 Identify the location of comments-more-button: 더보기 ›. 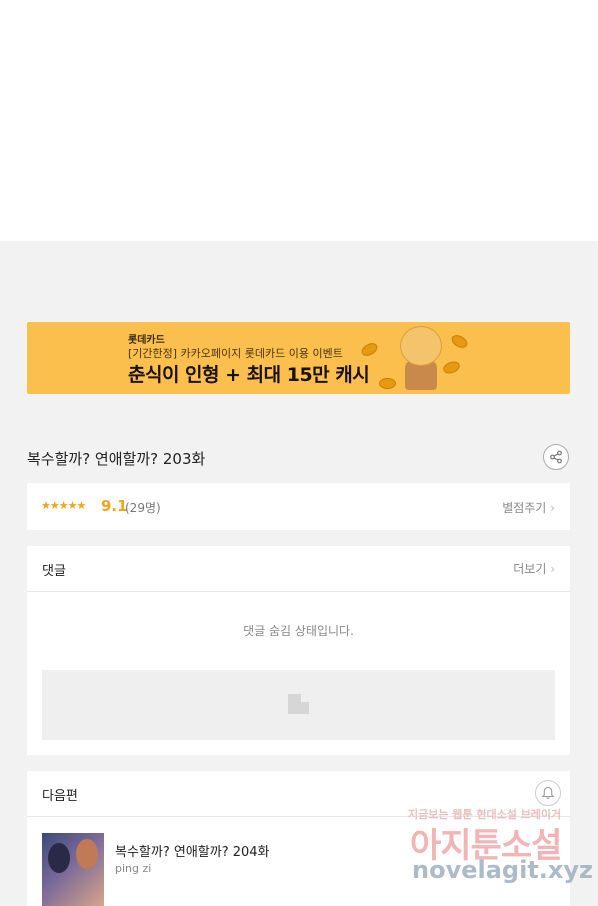
(534, 568).